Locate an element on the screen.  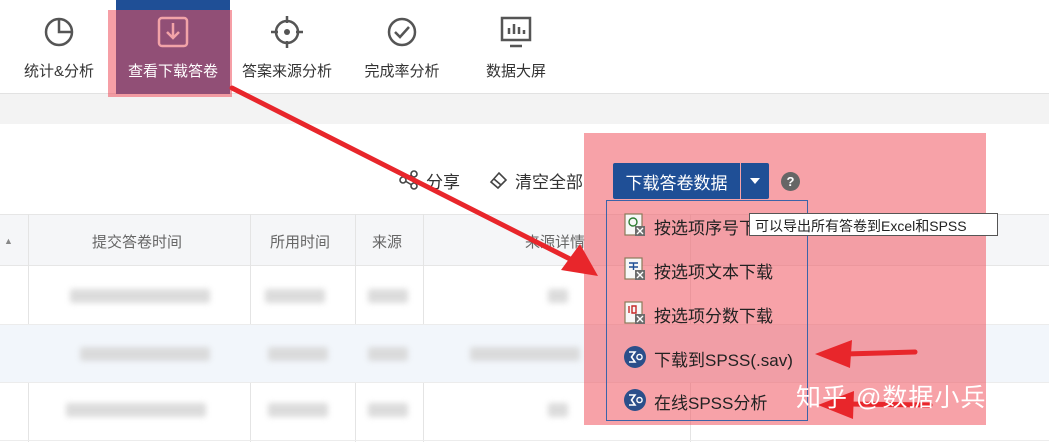
col-source: 来源 is located at coordinates (387, 241).